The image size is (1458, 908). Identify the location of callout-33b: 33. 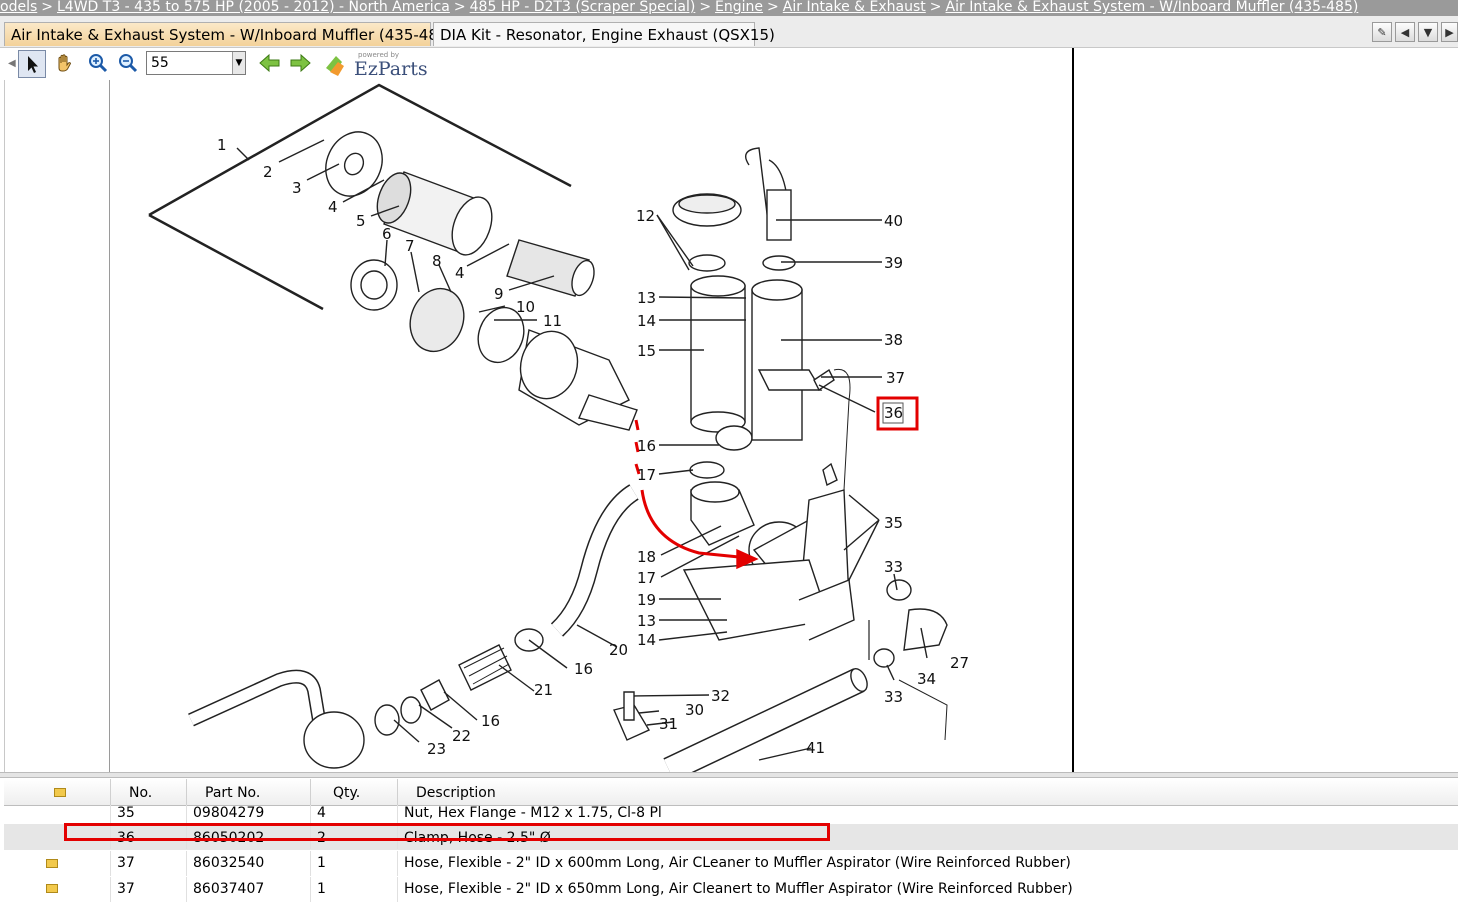
(893, 697).